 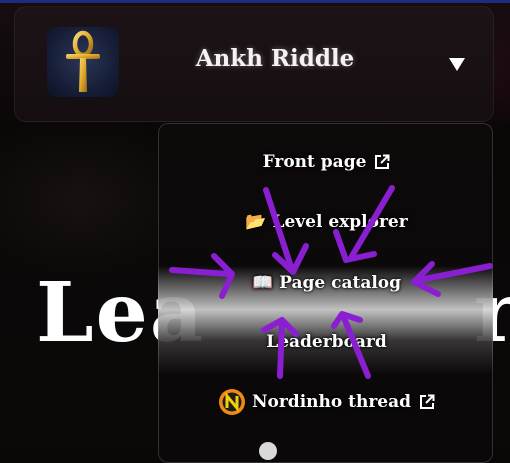 I want to click on menu-item-label: Leaderboard, so click(x=326, y=342).